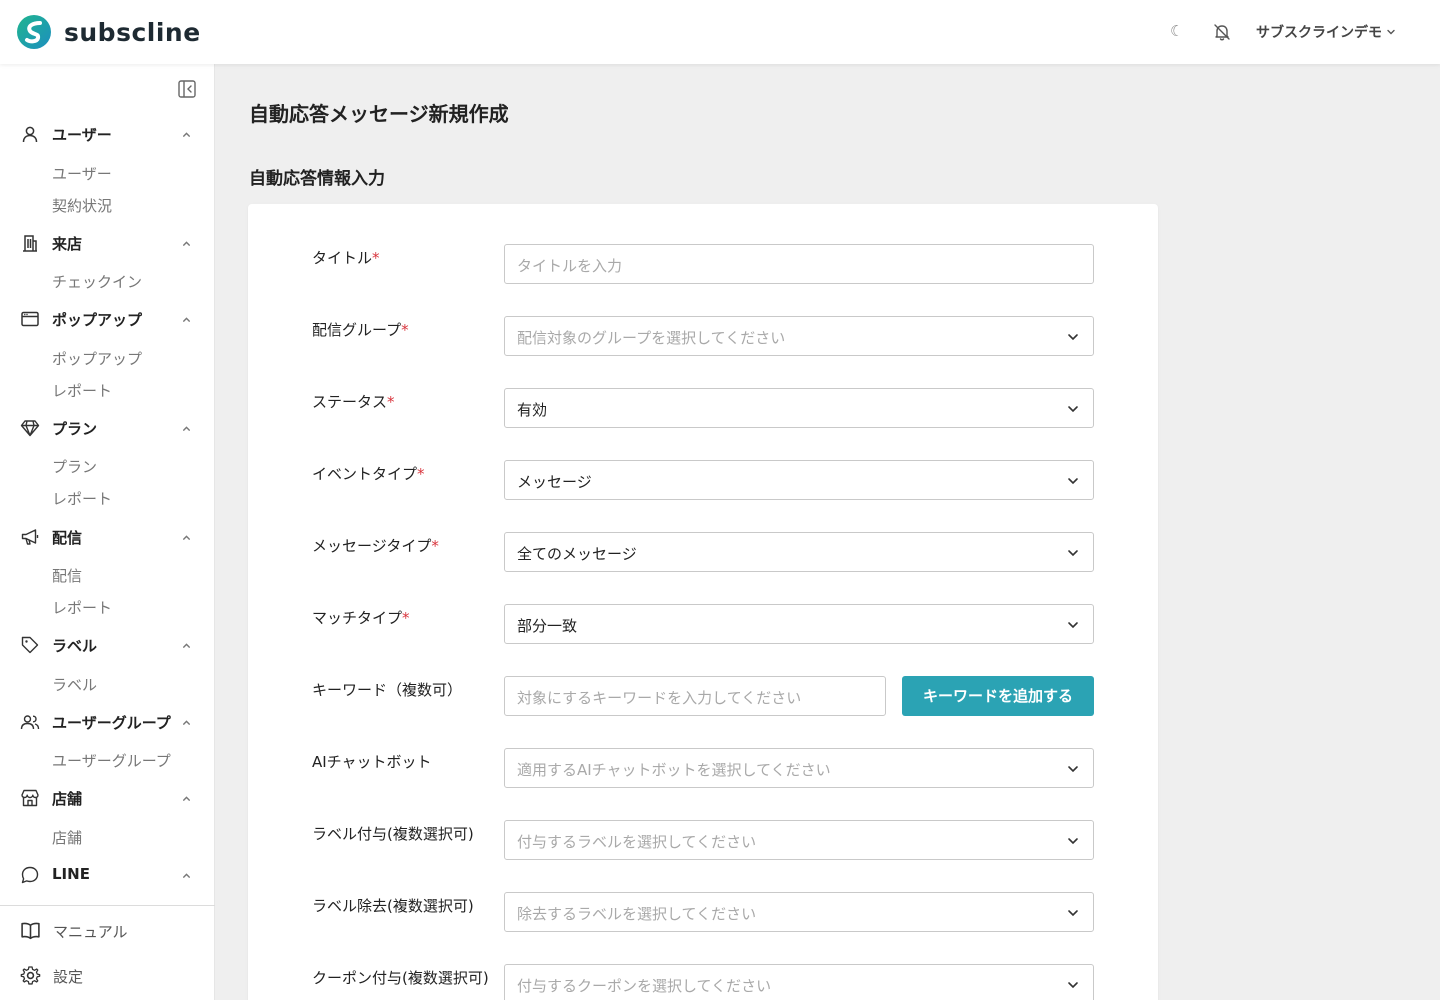 The image size is (1440, 1000). Describe the element at coordinates (30, 975) in the screenshot. I see `gear-icon` at that location.